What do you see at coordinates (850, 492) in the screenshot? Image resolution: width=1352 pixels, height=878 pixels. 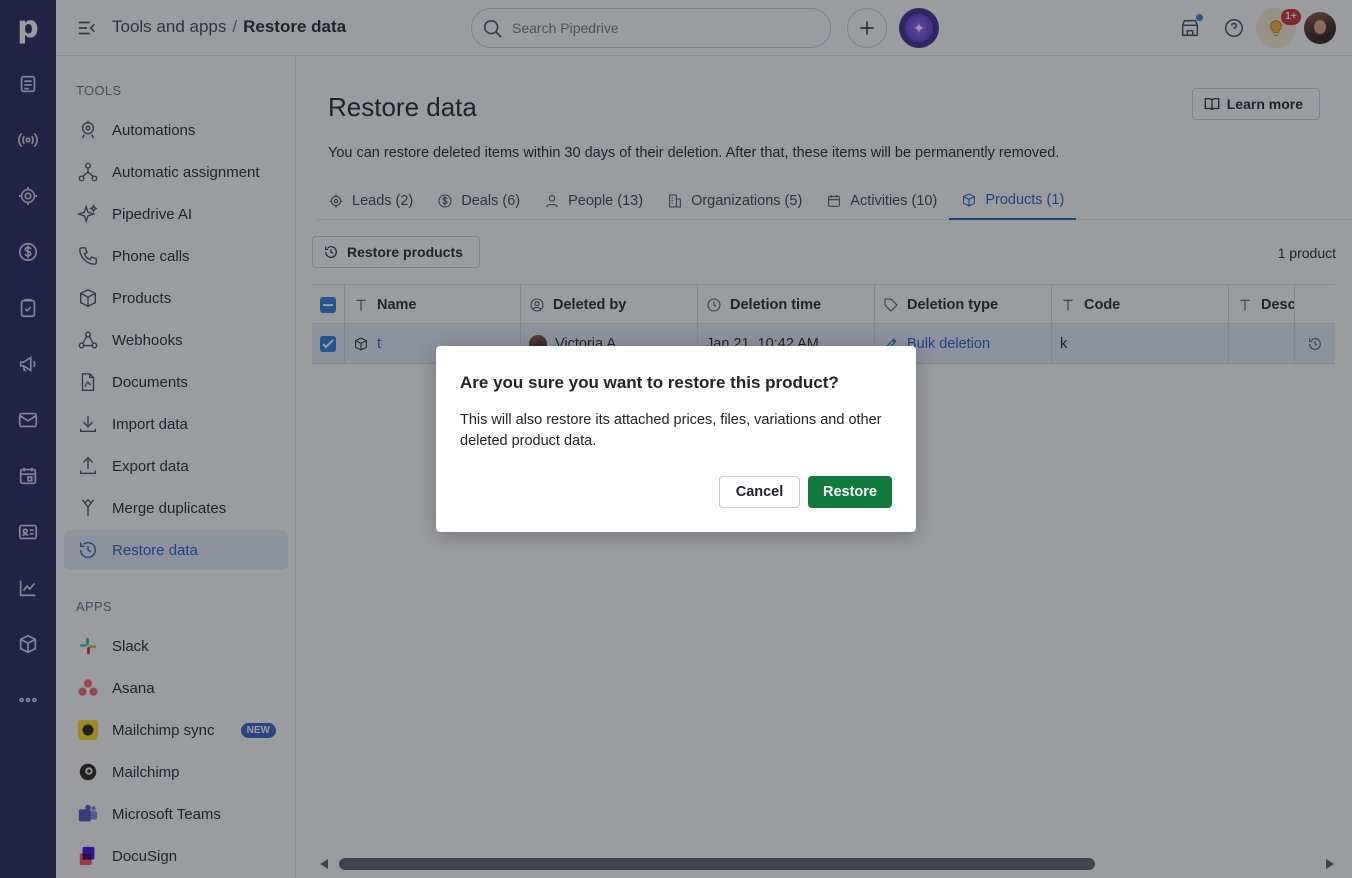 I see `restore-button: Restore` at bounding box center [850, 492].